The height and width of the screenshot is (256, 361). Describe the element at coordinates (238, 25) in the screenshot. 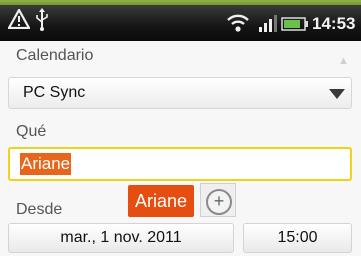

I see `wifi-icon` at that location.